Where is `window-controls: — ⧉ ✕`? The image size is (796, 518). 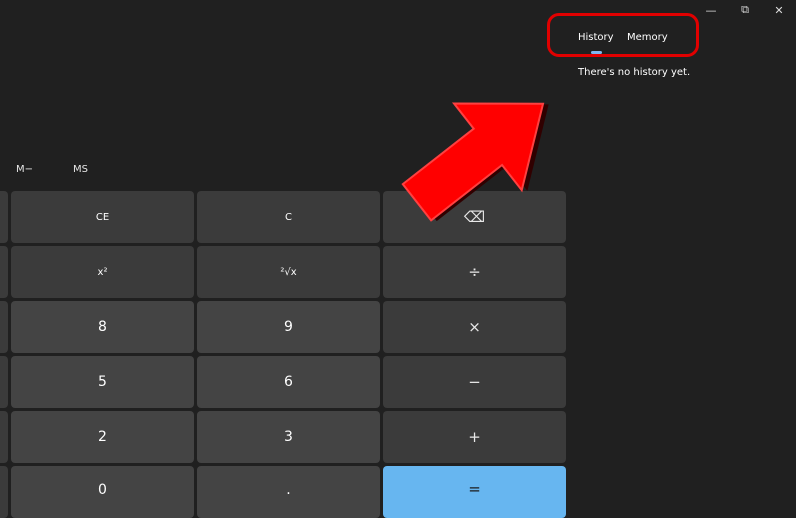 window-controls: — ⧉ ✕ is located at coordinates (745, 10).